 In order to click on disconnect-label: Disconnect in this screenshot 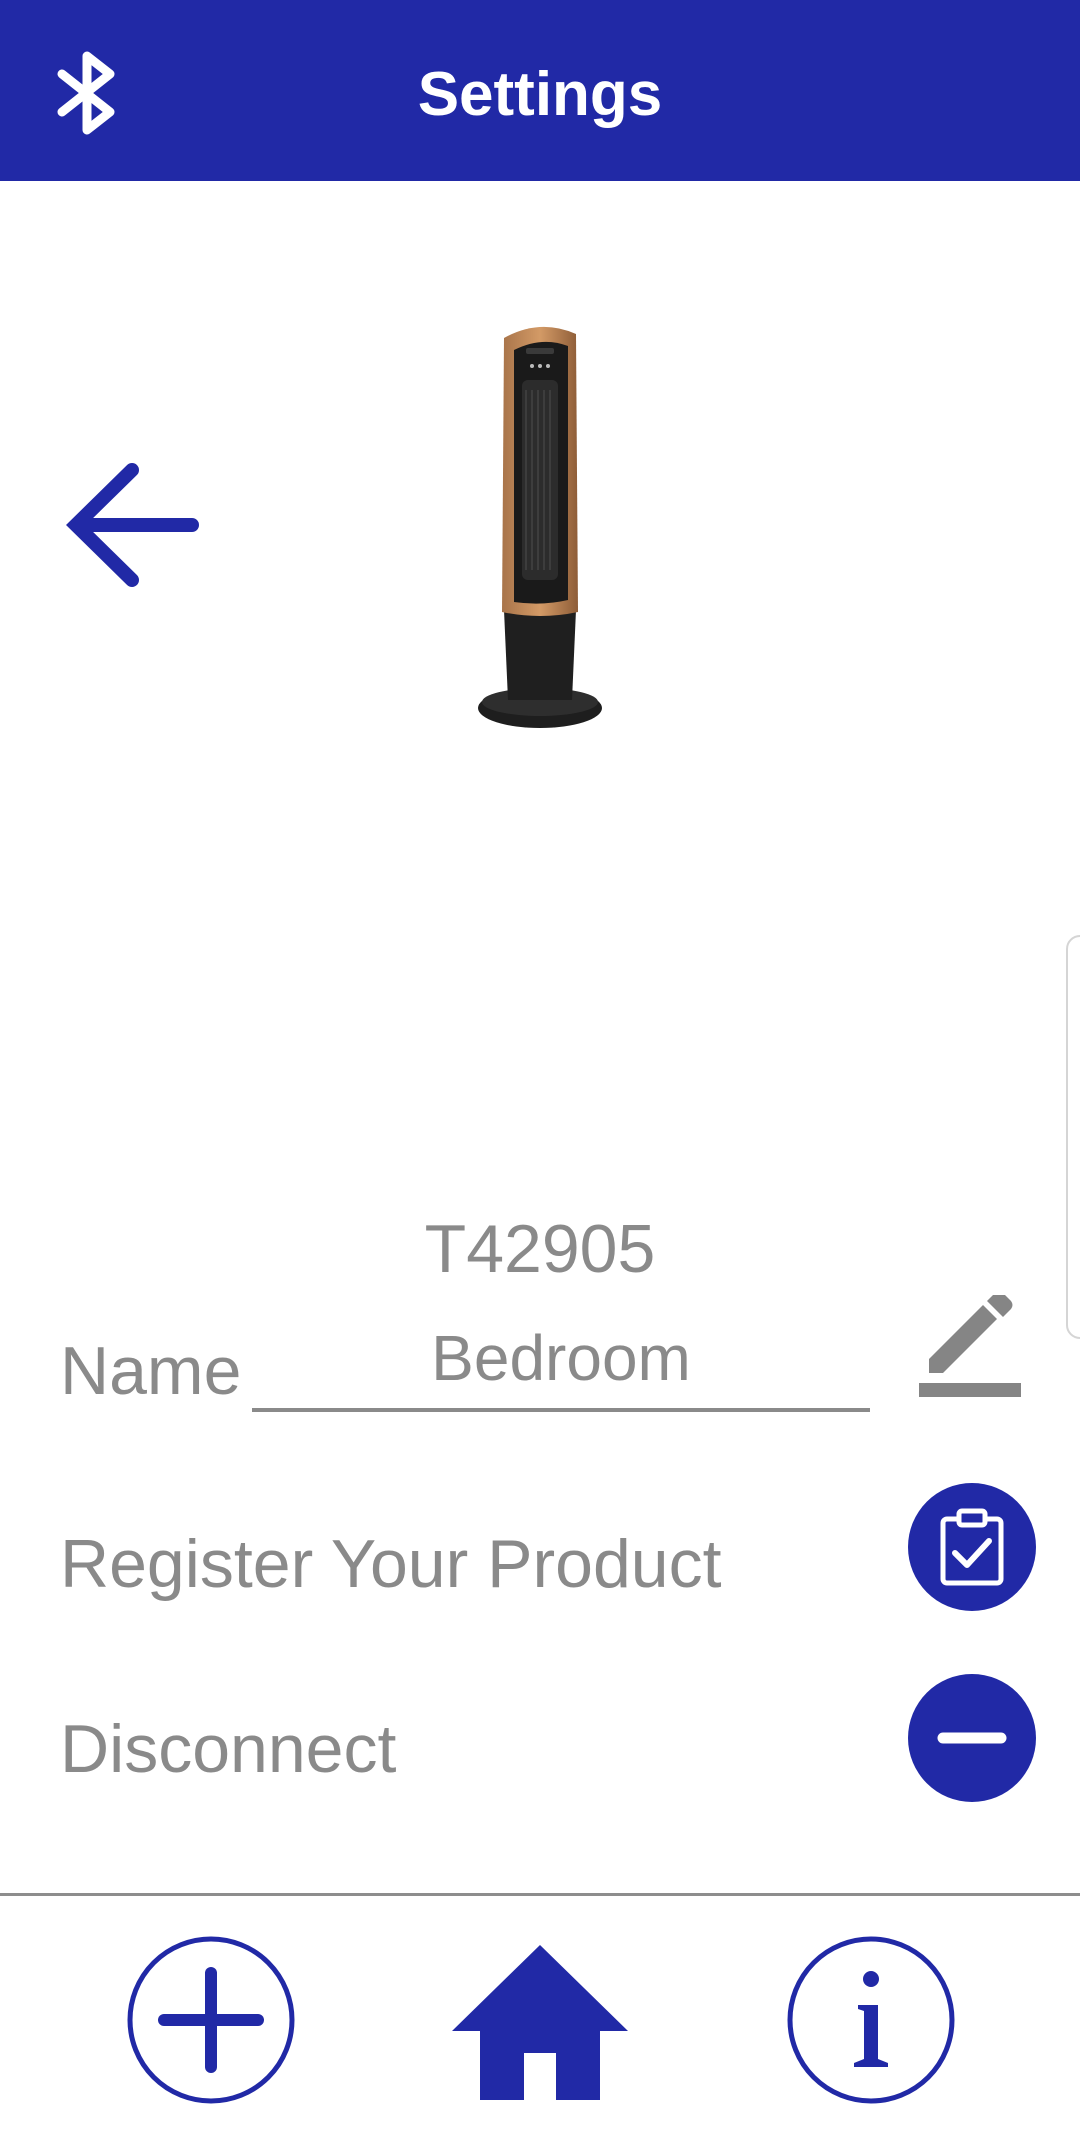, I will do `click(228, 1749)`.